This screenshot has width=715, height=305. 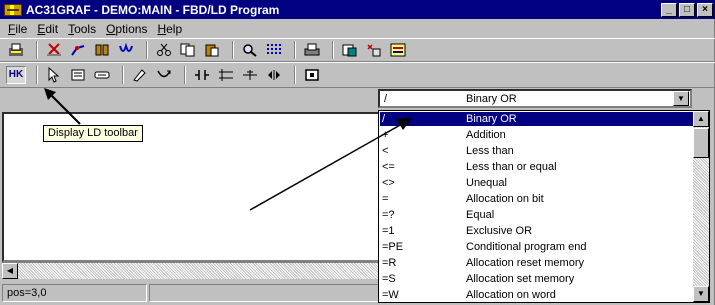 What do you see at coordinates (47, 29) in the screenshot?
I see `menu-edit: Edit` at bounding box center [47, 29].